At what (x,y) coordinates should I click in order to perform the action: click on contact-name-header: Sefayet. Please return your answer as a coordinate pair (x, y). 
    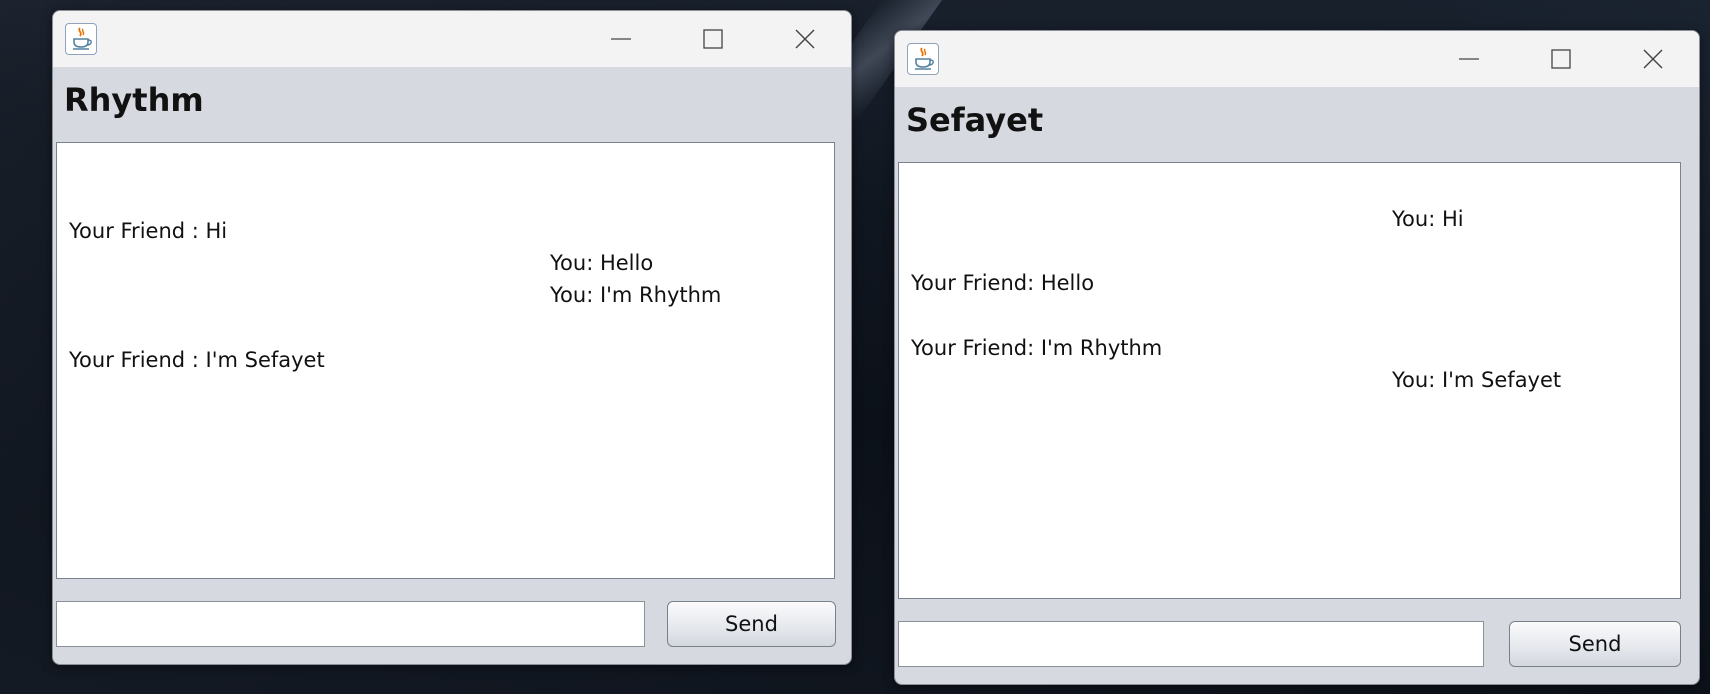
    Looking at the image, I should click on (975, 120).